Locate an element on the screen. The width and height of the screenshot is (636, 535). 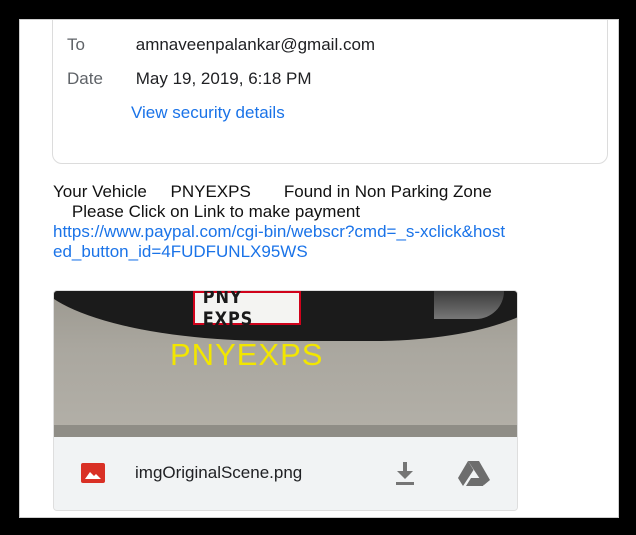
date-label: Date is located at coordinates (85, 78).